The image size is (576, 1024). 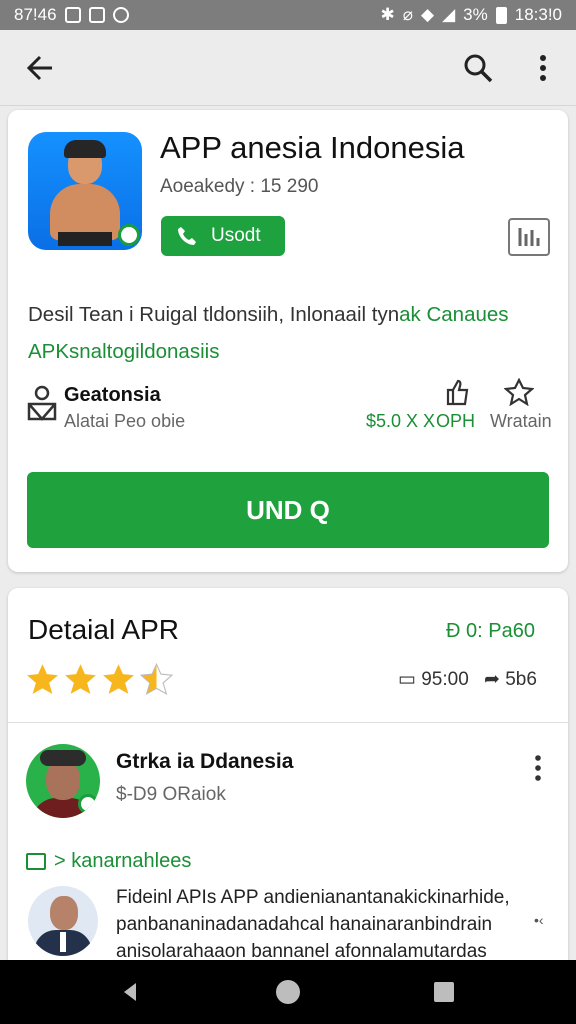 I want to click on comment-icon: ▭, so click(x=407, y=679).